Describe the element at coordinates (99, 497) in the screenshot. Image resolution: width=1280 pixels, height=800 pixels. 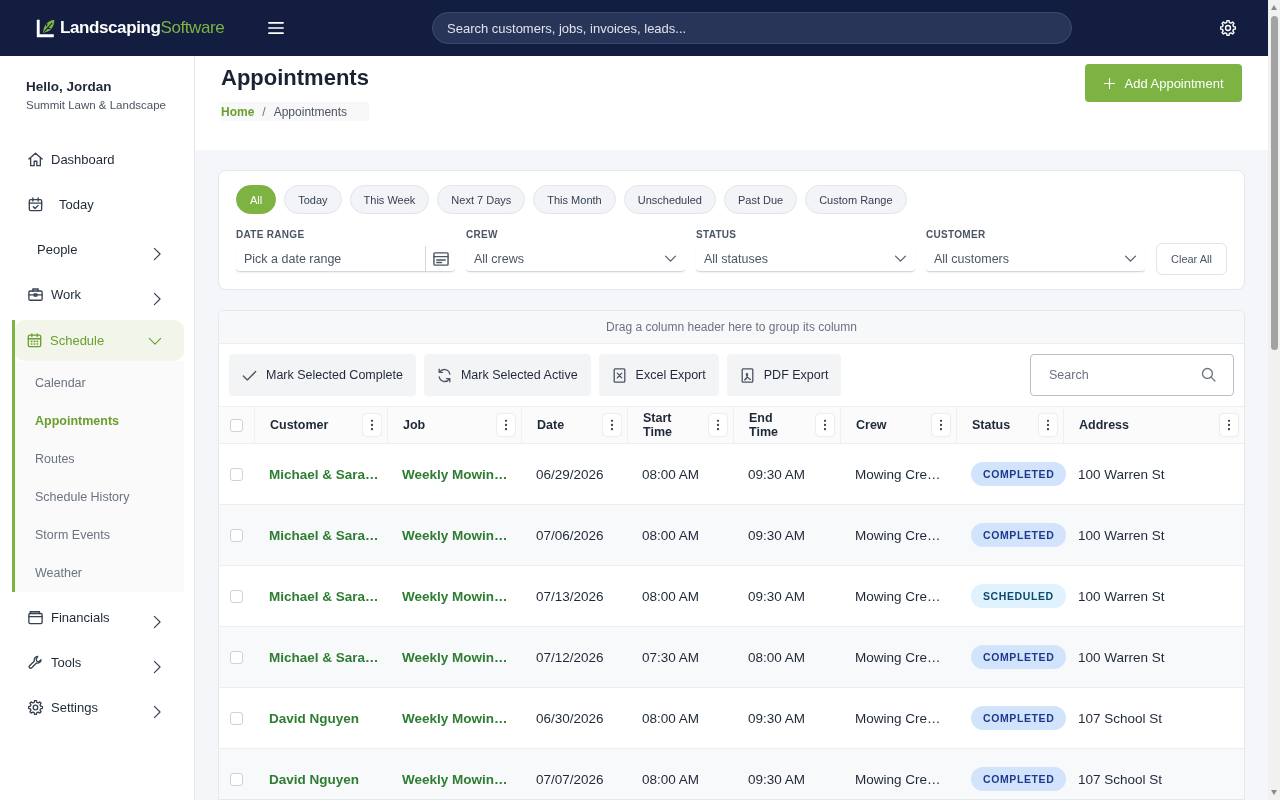
I see `nav-subitem: Schedule History` at that location.